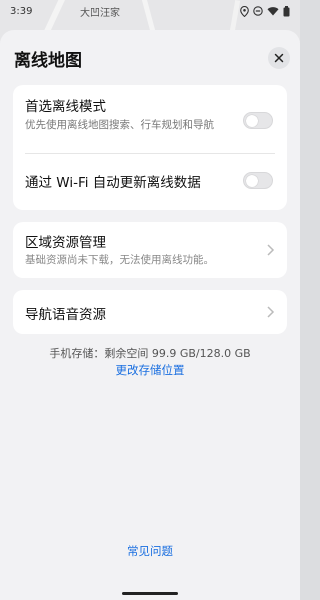 This screenshot has width=320, height=600. I want to click on close-icon, so click(279, 58).